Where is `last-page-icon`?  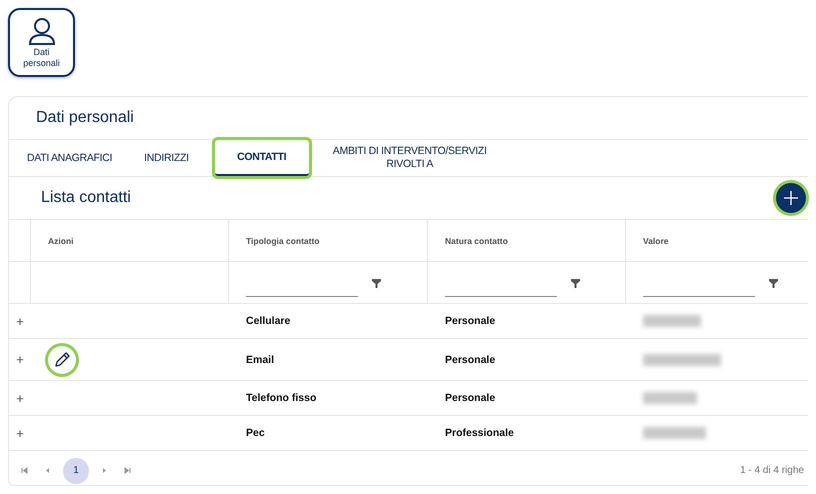
last-page-icon is located at coordinates (127, 470).